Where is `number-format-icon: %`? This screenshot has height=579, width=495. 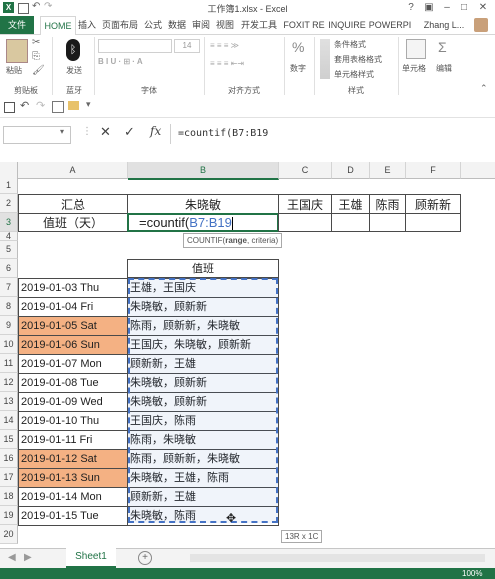 number-format-icon: % is located at coordinates (298, 47).